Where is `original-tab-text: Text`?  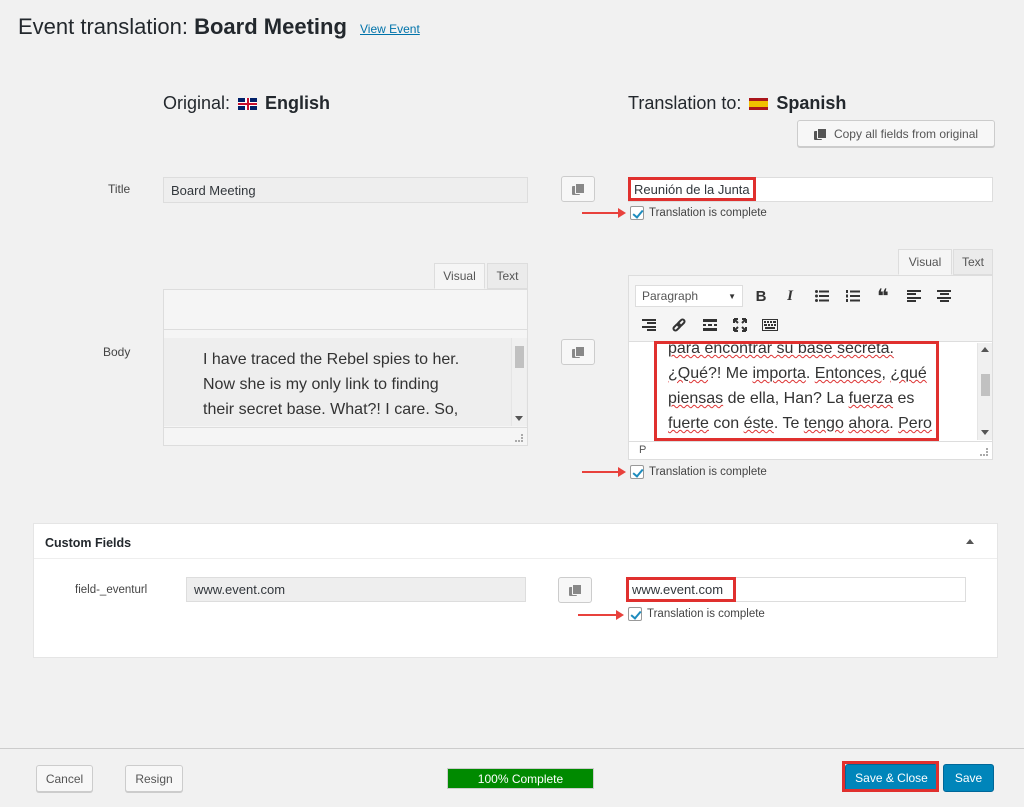
original-tab-text: Text is located at coordinates (507, 276).